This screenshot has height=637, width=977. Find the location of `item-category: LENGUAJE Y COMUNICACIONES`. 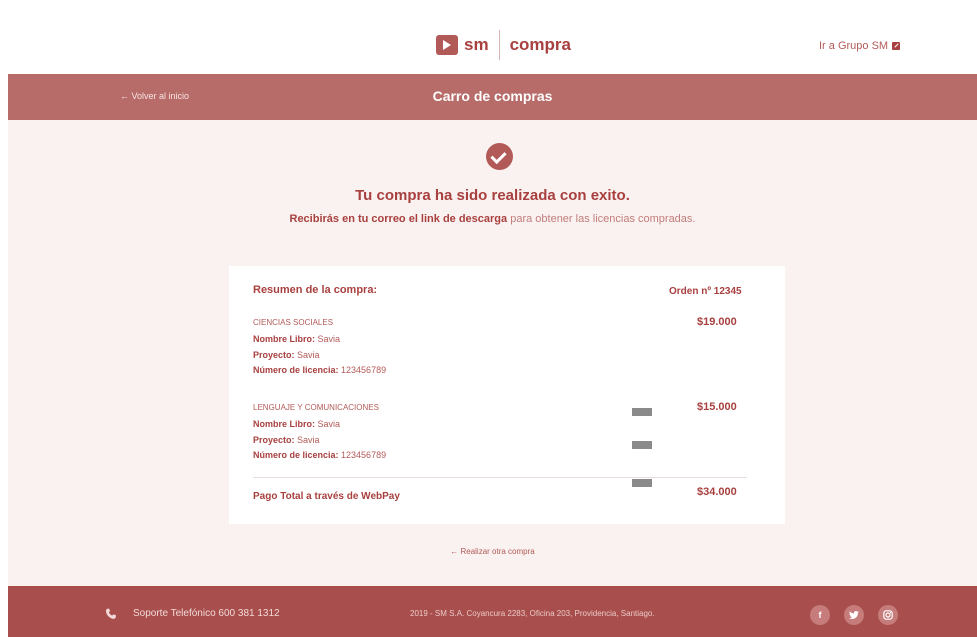

item-category: LENGUAJE Y COMUNICACIONES is located at coordinates (316, 407).